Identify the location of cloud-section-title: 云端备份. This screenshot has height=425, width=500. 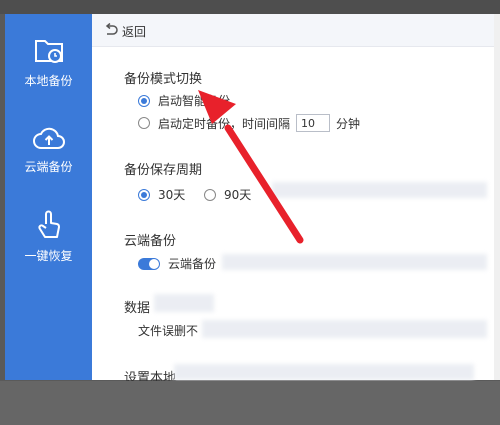
(150, 241).